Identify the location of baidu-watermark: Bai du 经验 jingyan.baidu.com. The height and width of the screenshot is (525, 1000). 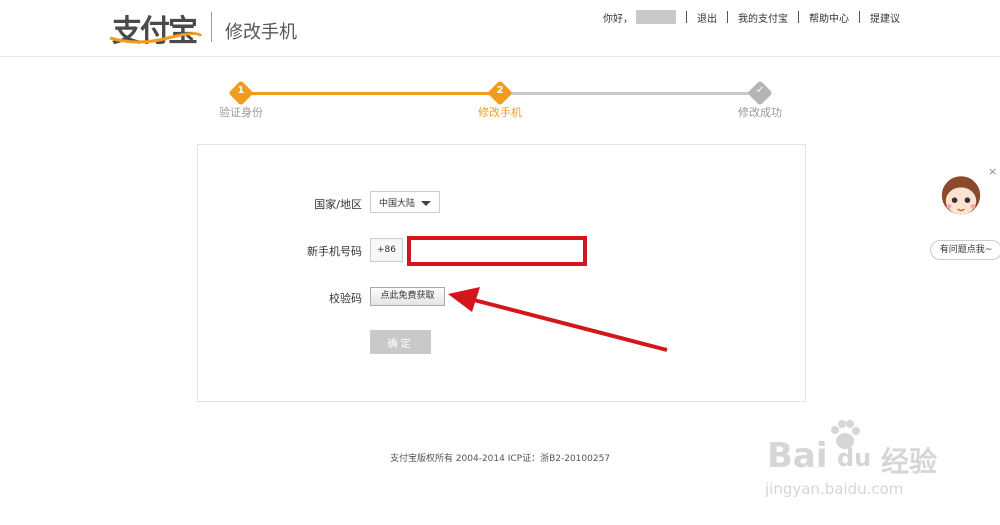
(865, 468).